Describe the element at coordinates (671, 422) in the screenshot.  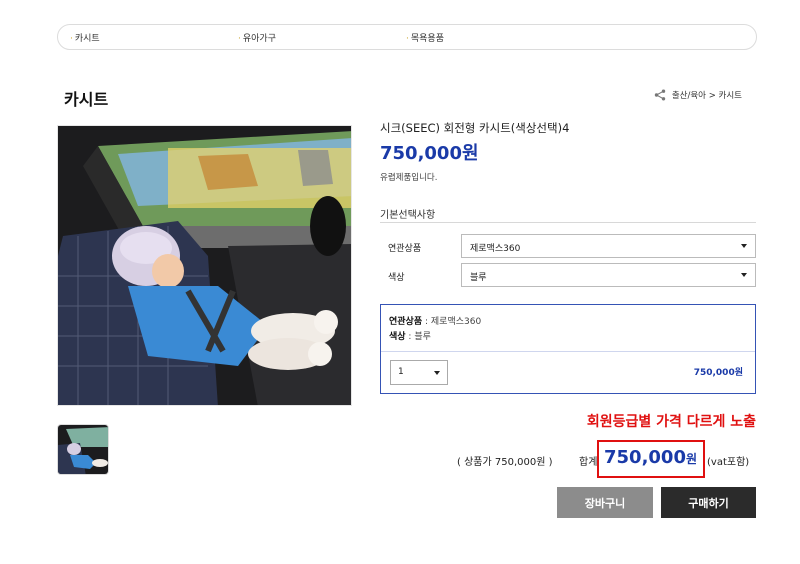
I see `member-price-note: 회원등급별 가격 다르게 노출` at that location.